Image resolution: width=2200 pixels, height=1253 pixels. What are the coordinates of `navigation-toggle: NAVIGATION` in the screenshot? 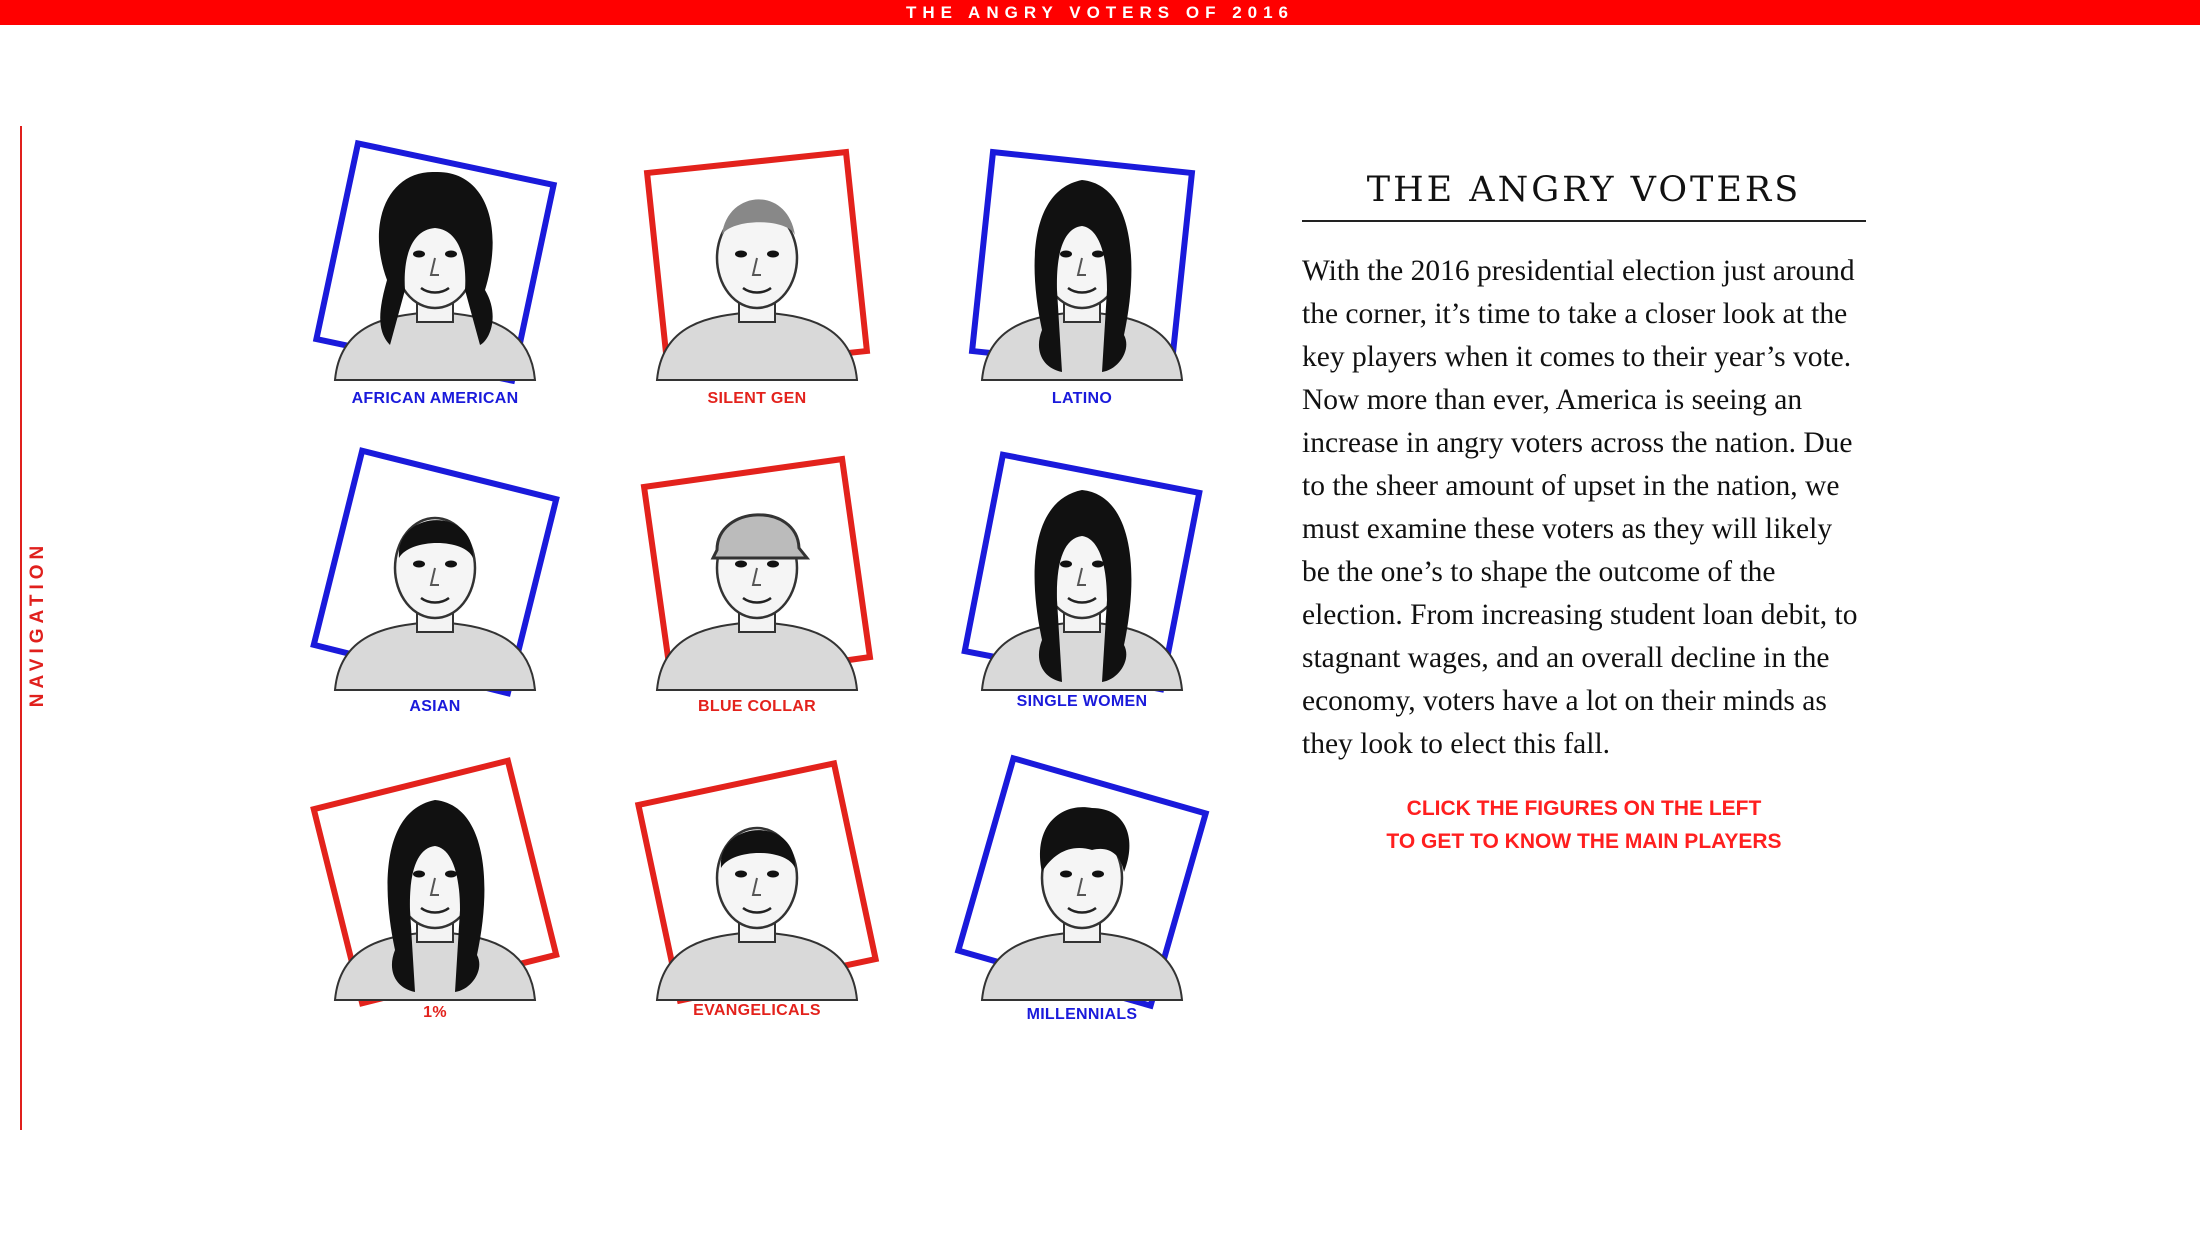 It's located at (38, 624).